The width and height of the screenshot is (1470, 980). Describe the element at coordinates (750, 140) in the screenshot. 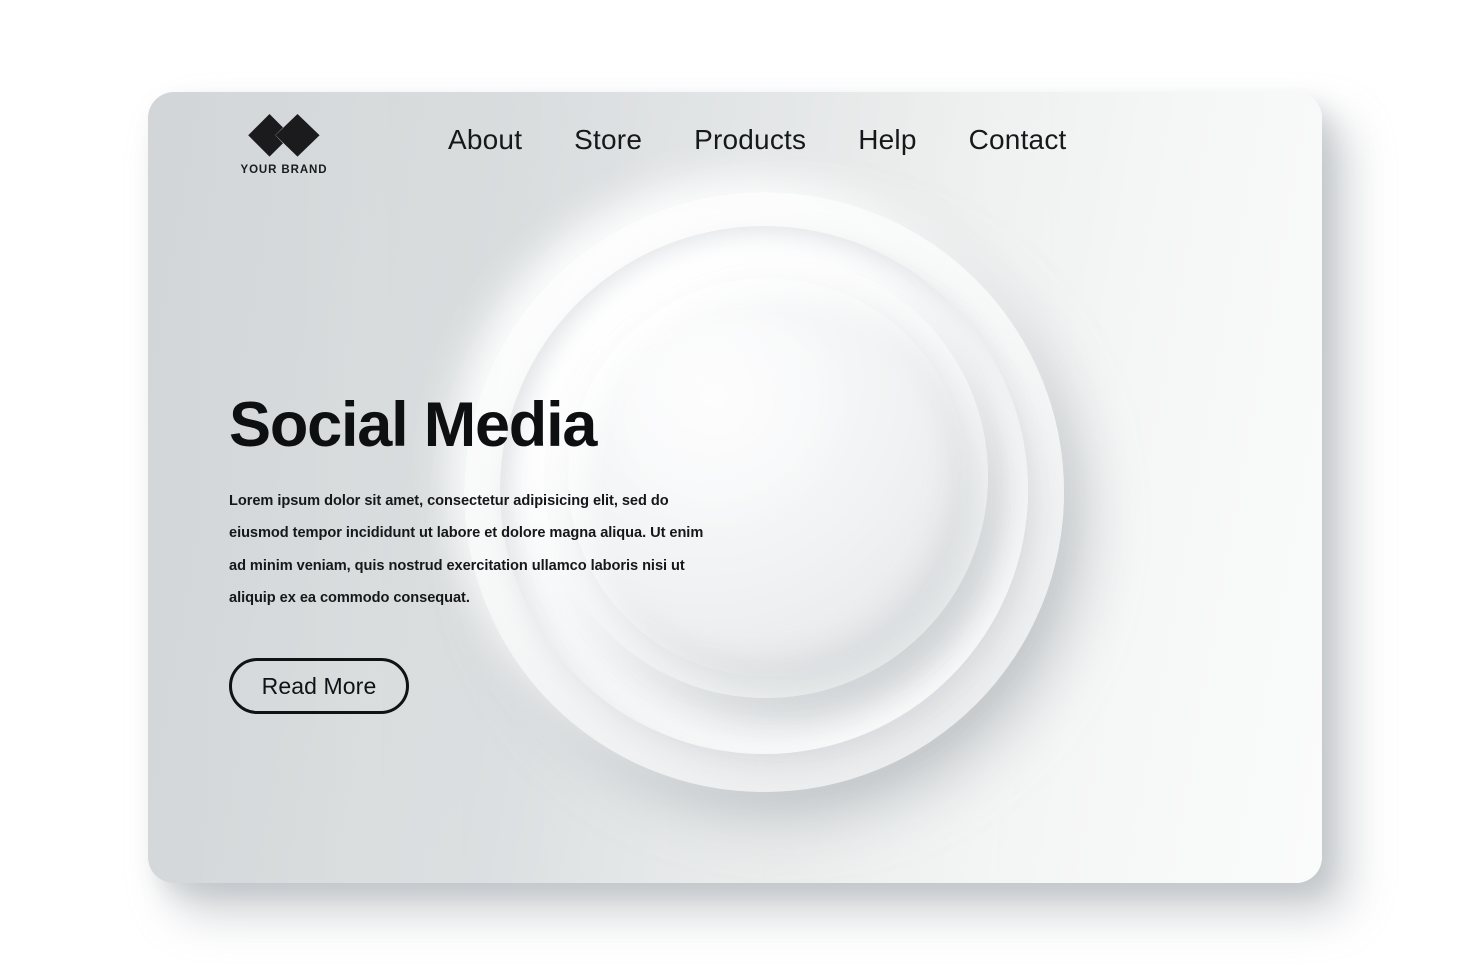

I see `nav-item-products: Products` at that location.